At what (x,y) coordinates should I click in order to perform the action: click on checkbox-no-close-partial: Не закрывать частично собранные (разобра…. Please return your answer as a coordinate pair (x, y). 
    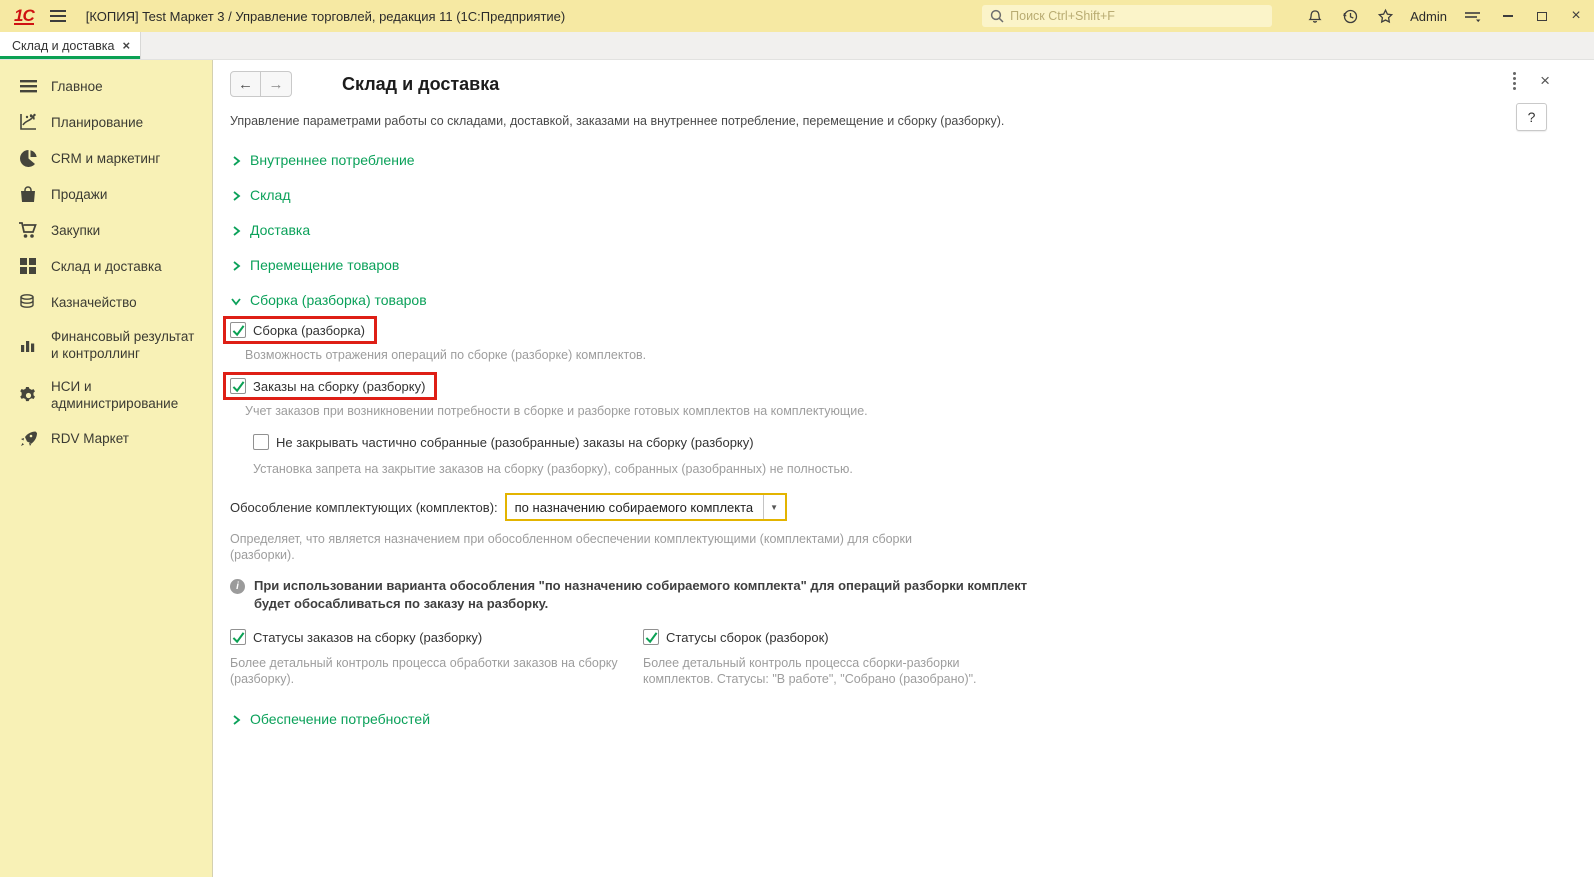
    Looking at the image, I should click on (503, 442).